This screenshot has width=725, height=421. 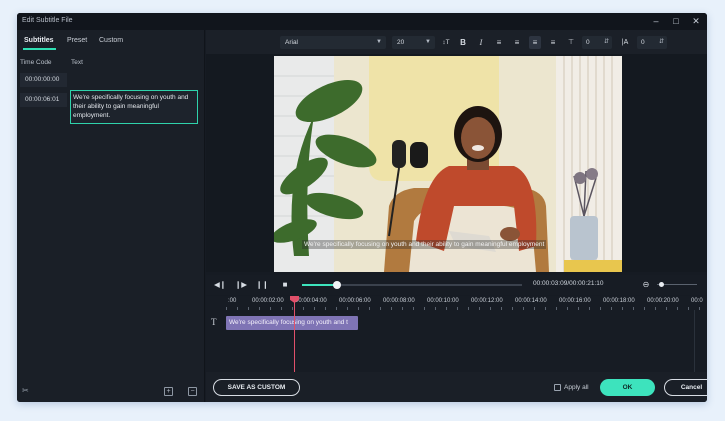 What do you see at coordinates (413, 42) in the screenshot?
I see `font-size-select: 20 ▼` at bounding box center [413, 42].